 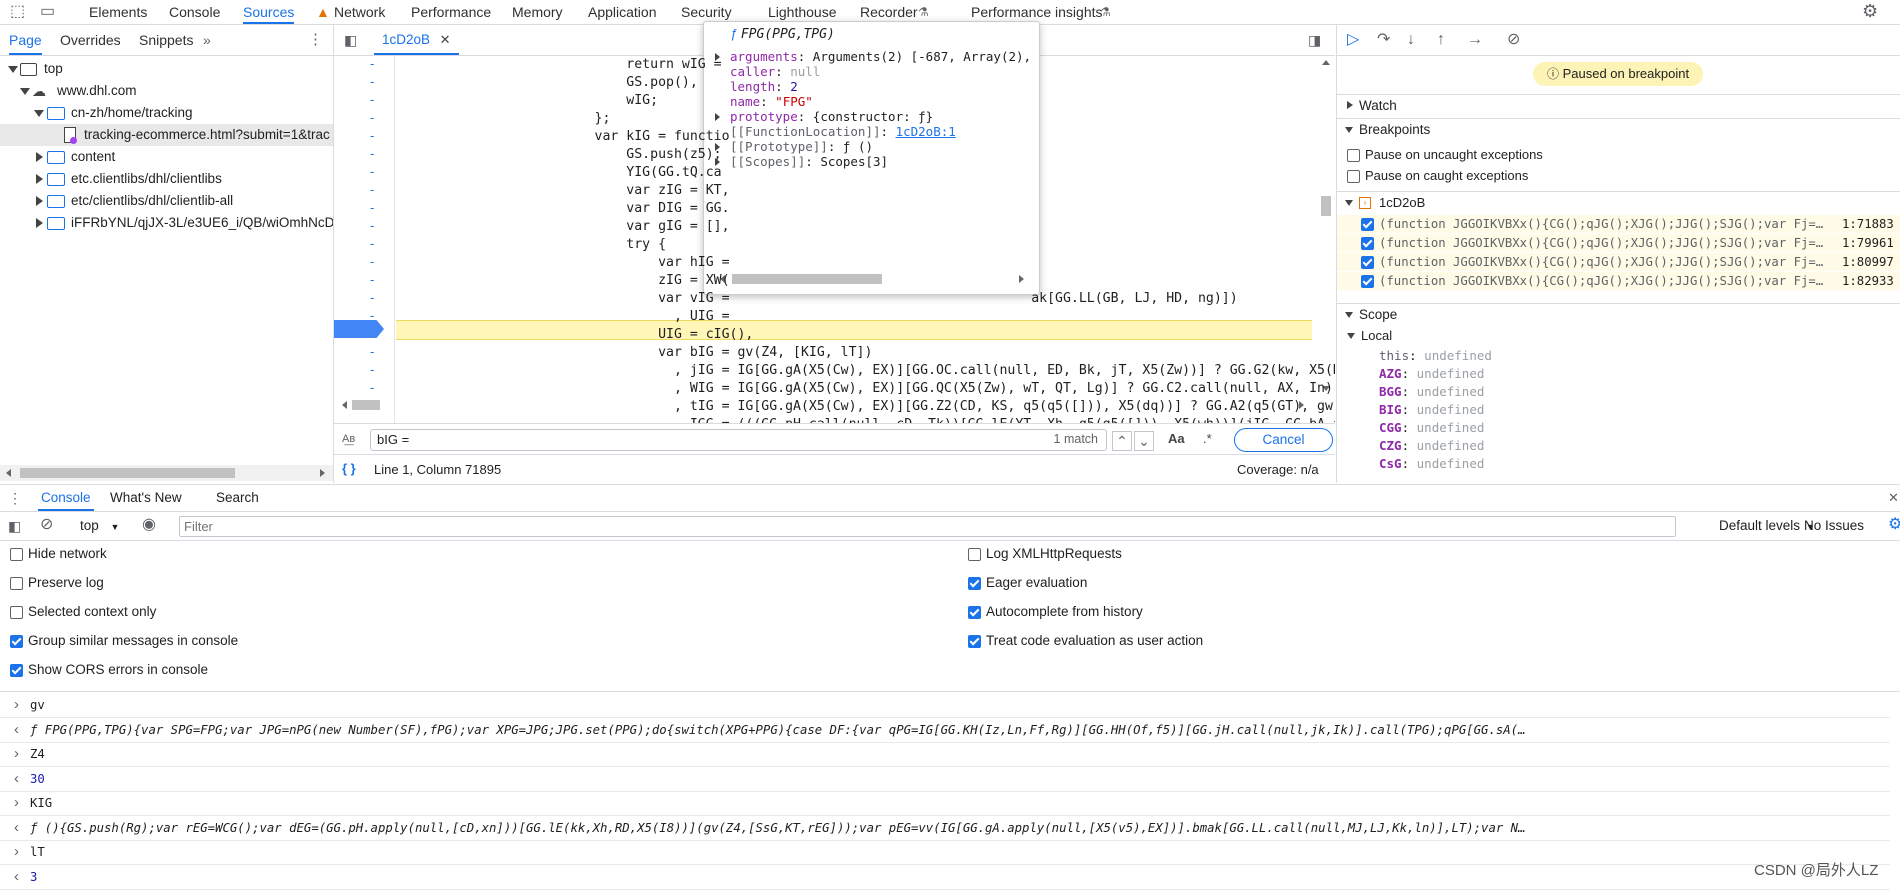 What do you see at coordinates (1353, 40) in the screenshot?
I see `resume-icon: ▷` at bounding box center [1353, 40].